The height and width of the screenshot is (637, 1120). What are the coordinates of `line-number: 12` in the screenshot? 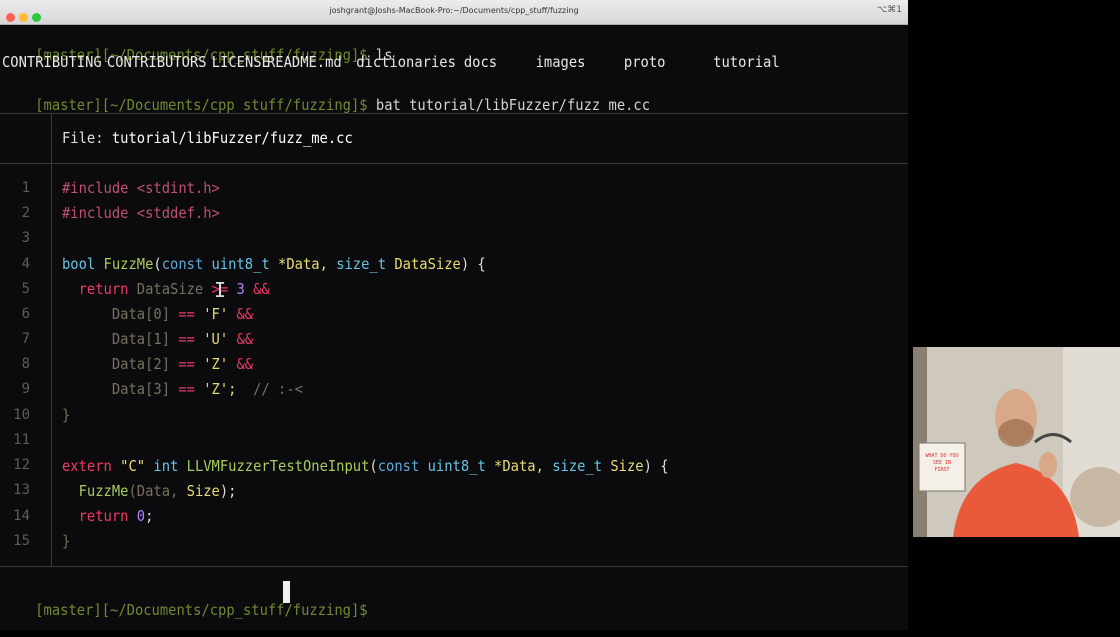 It's located at (21, 465).